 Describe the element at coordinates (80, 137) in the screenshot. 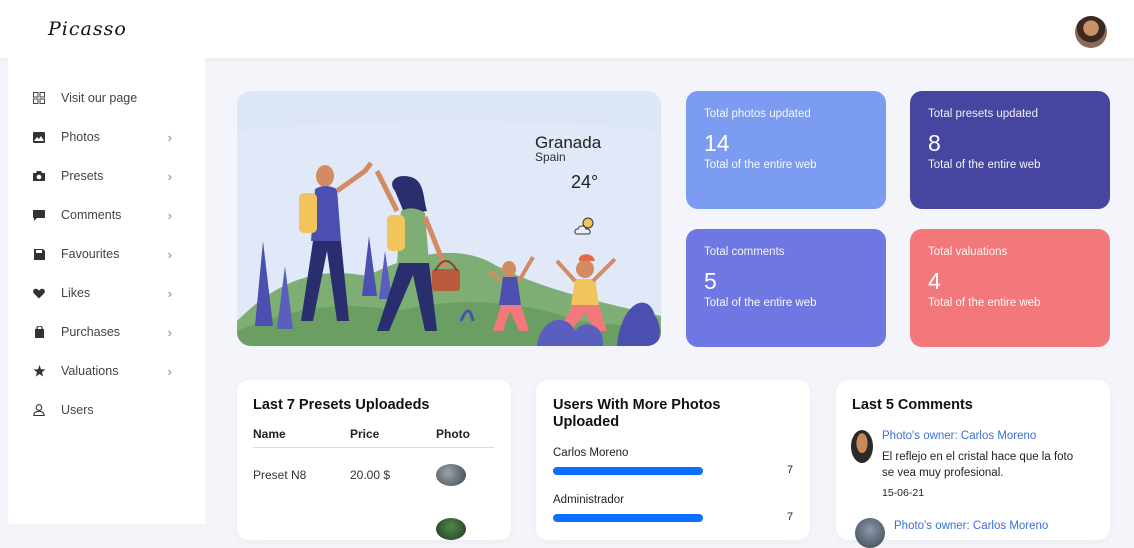

I see `sidebar-item-label: Photos` at that location.